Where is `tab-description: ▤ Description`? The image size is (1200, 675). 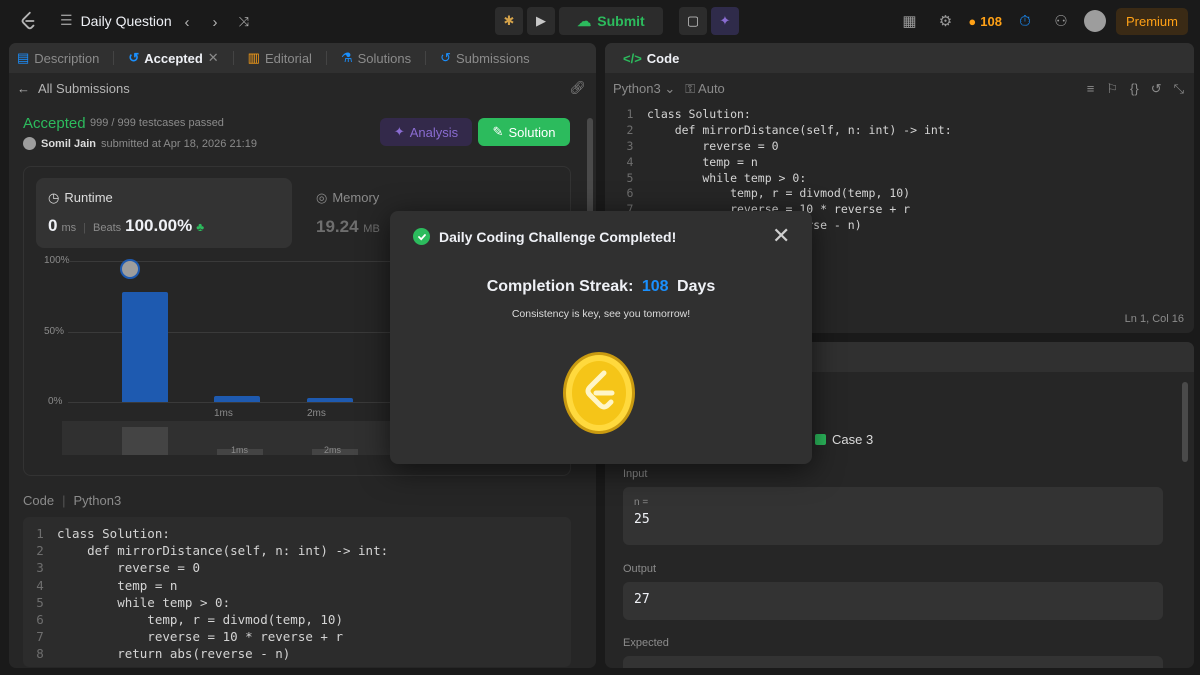
tab-description: ▤ Description is located at coordinates (58, 58).